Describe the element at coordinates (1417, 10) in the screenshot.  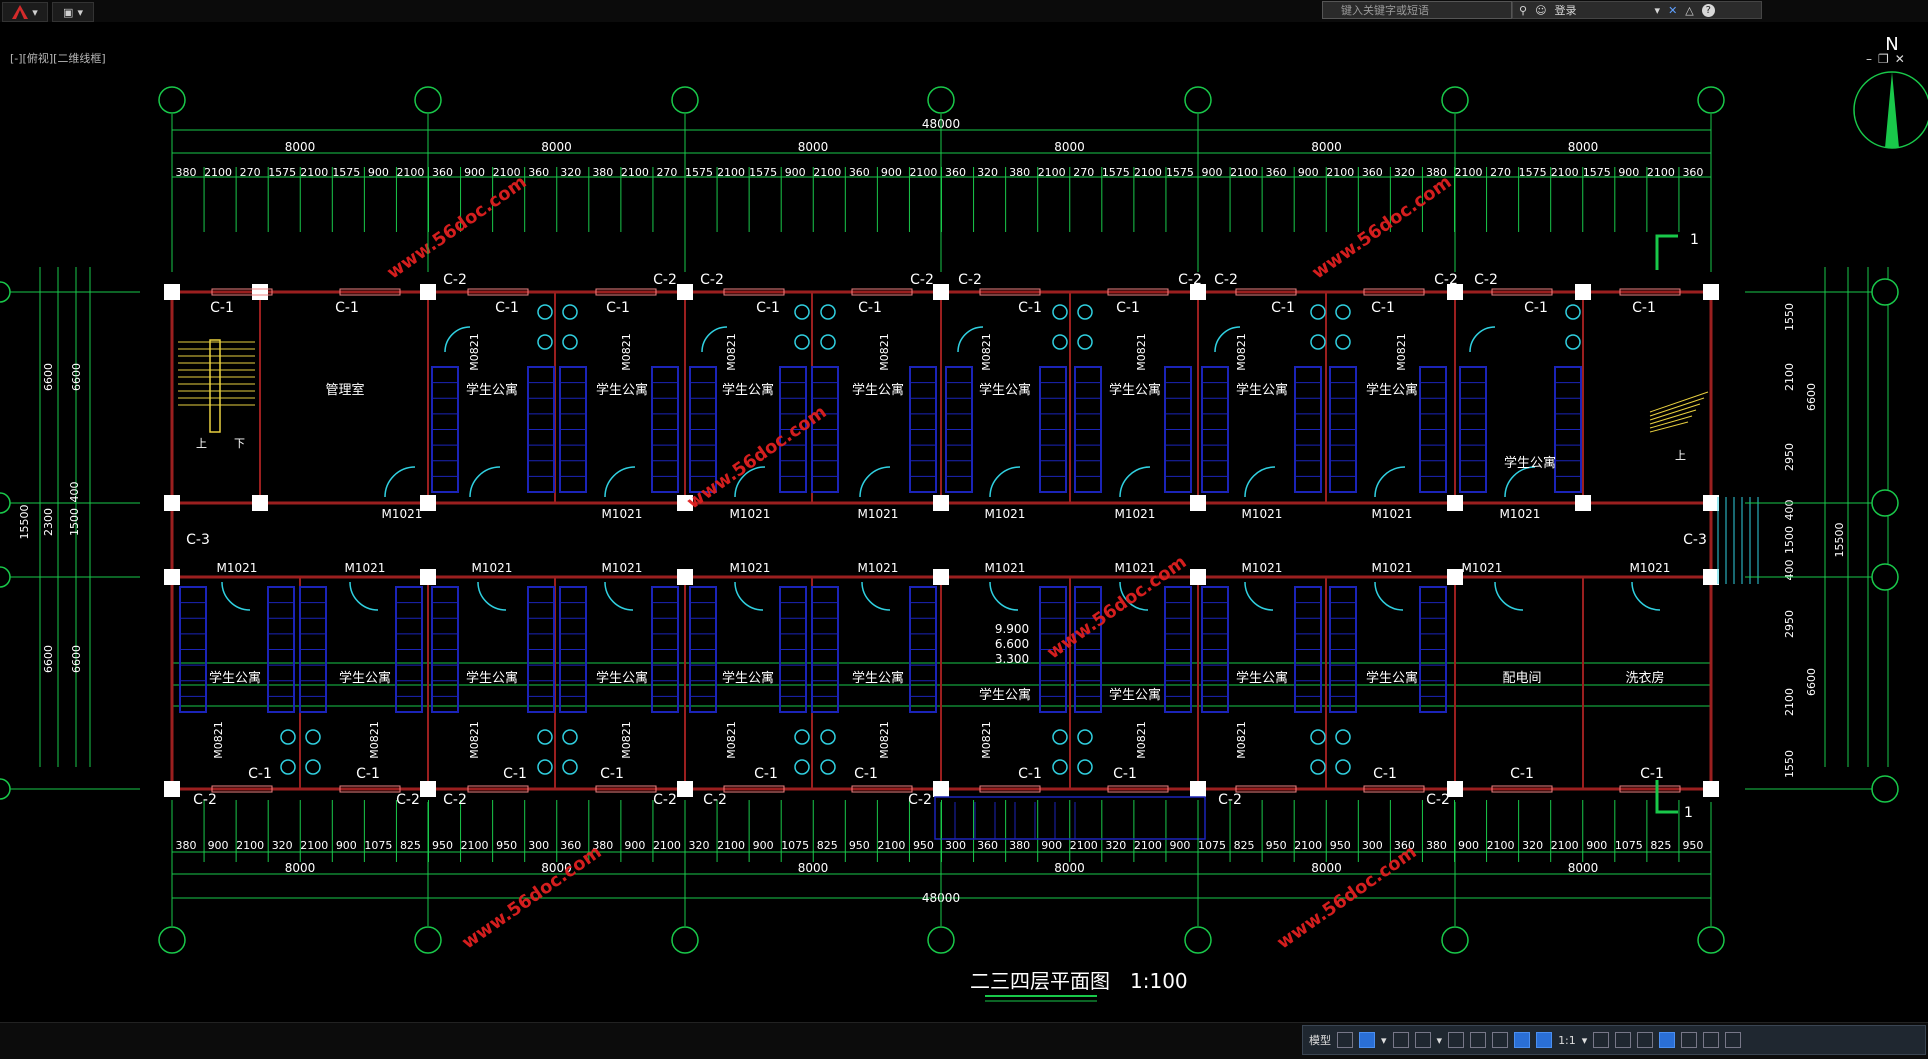
I see `search-input: 键入关键字或短语` at that location.